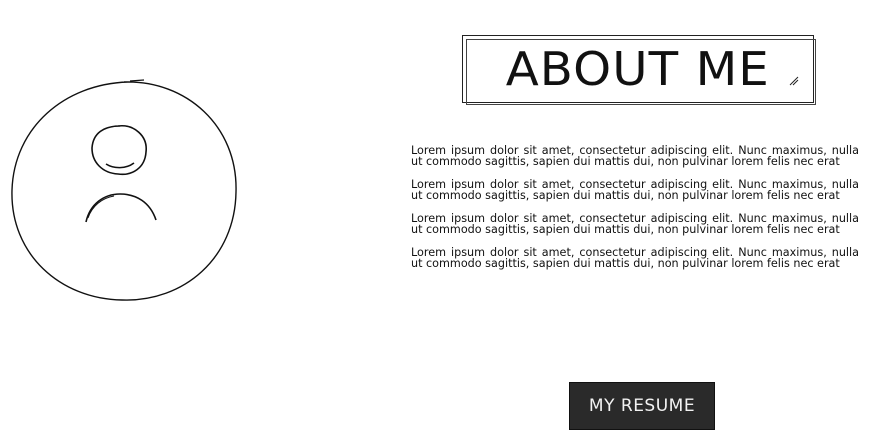 Image resolution: width=870 pixels, height=446 pixels. I want to click on page-title: ABOUT ME, so click(638, 69).